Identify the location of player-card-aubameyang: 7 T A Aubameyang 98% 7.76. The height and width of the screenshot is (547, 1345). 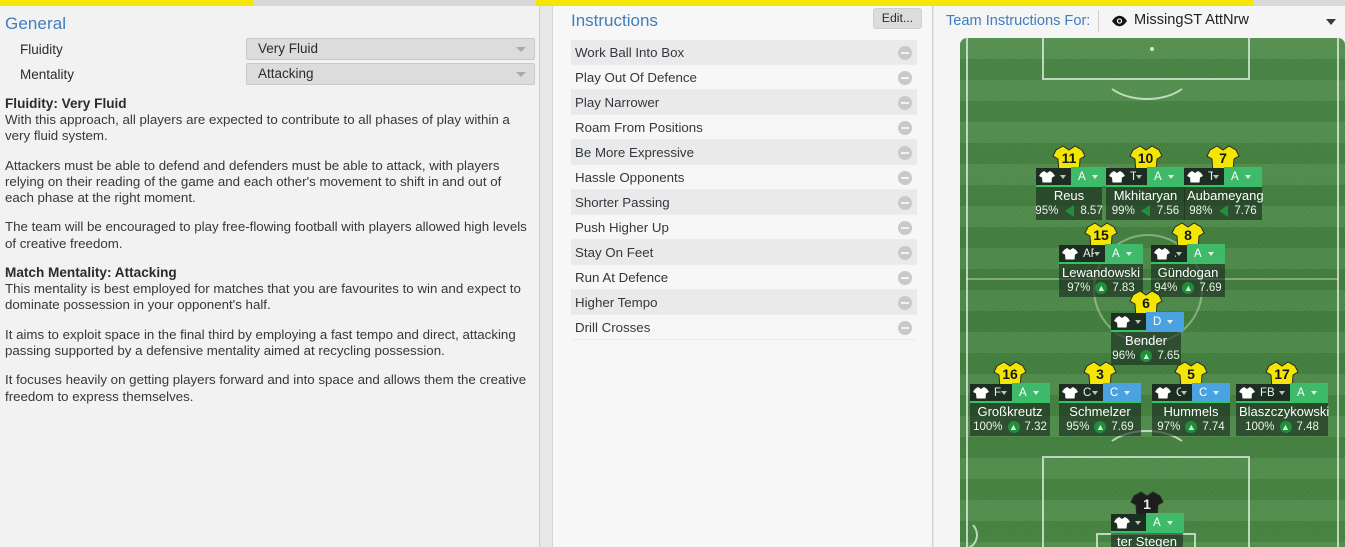
(1224, 182).